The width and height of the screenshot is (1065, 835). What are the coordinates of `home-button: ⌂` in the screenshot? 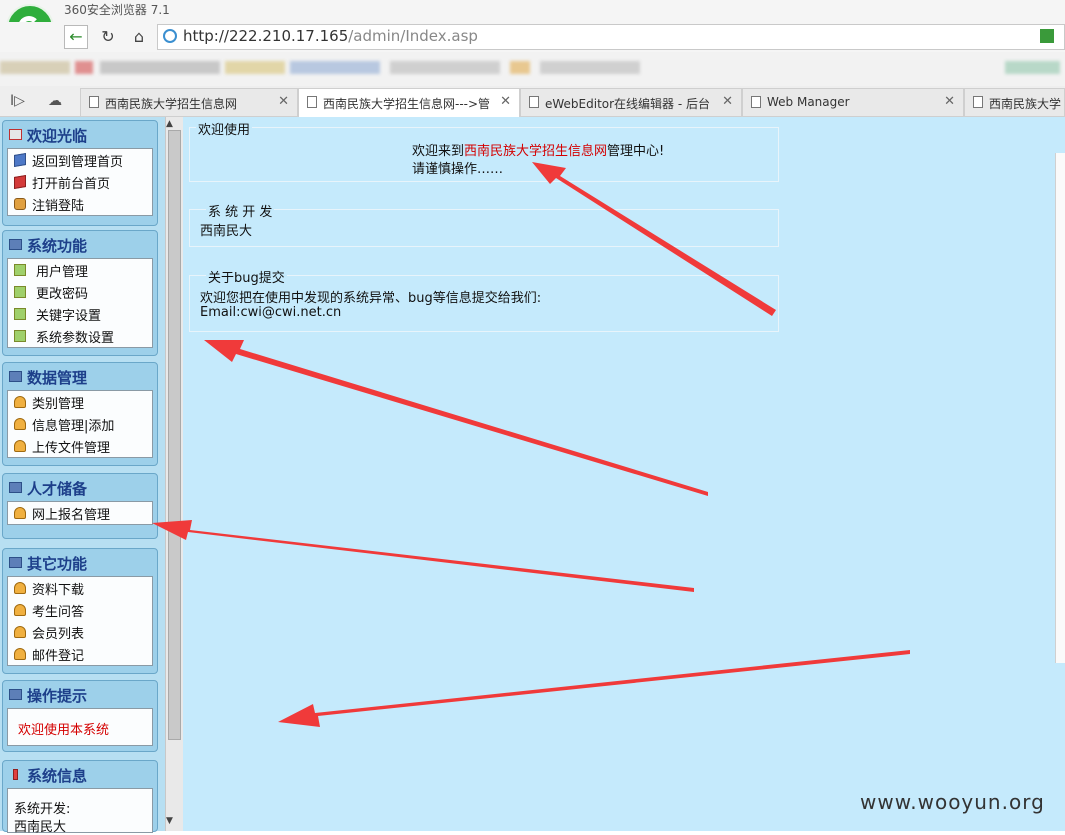 It's located at (139, 37).